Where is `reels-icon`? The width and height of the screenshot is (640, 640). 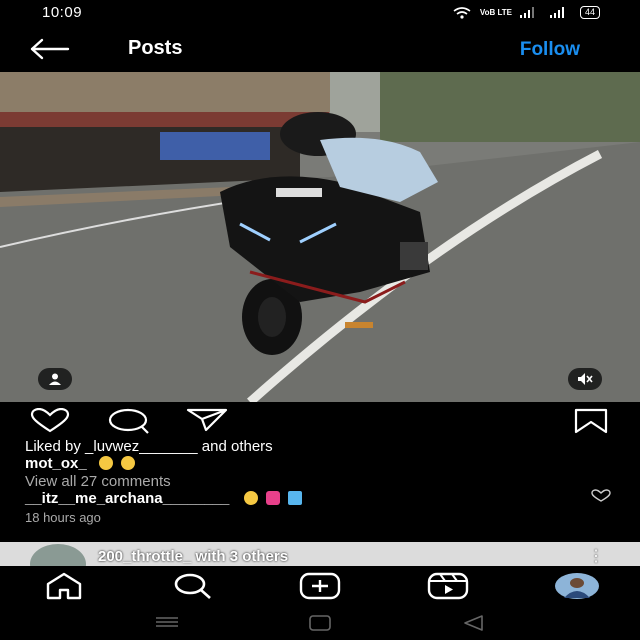
reels-icon is located at coordinates (448, 586).